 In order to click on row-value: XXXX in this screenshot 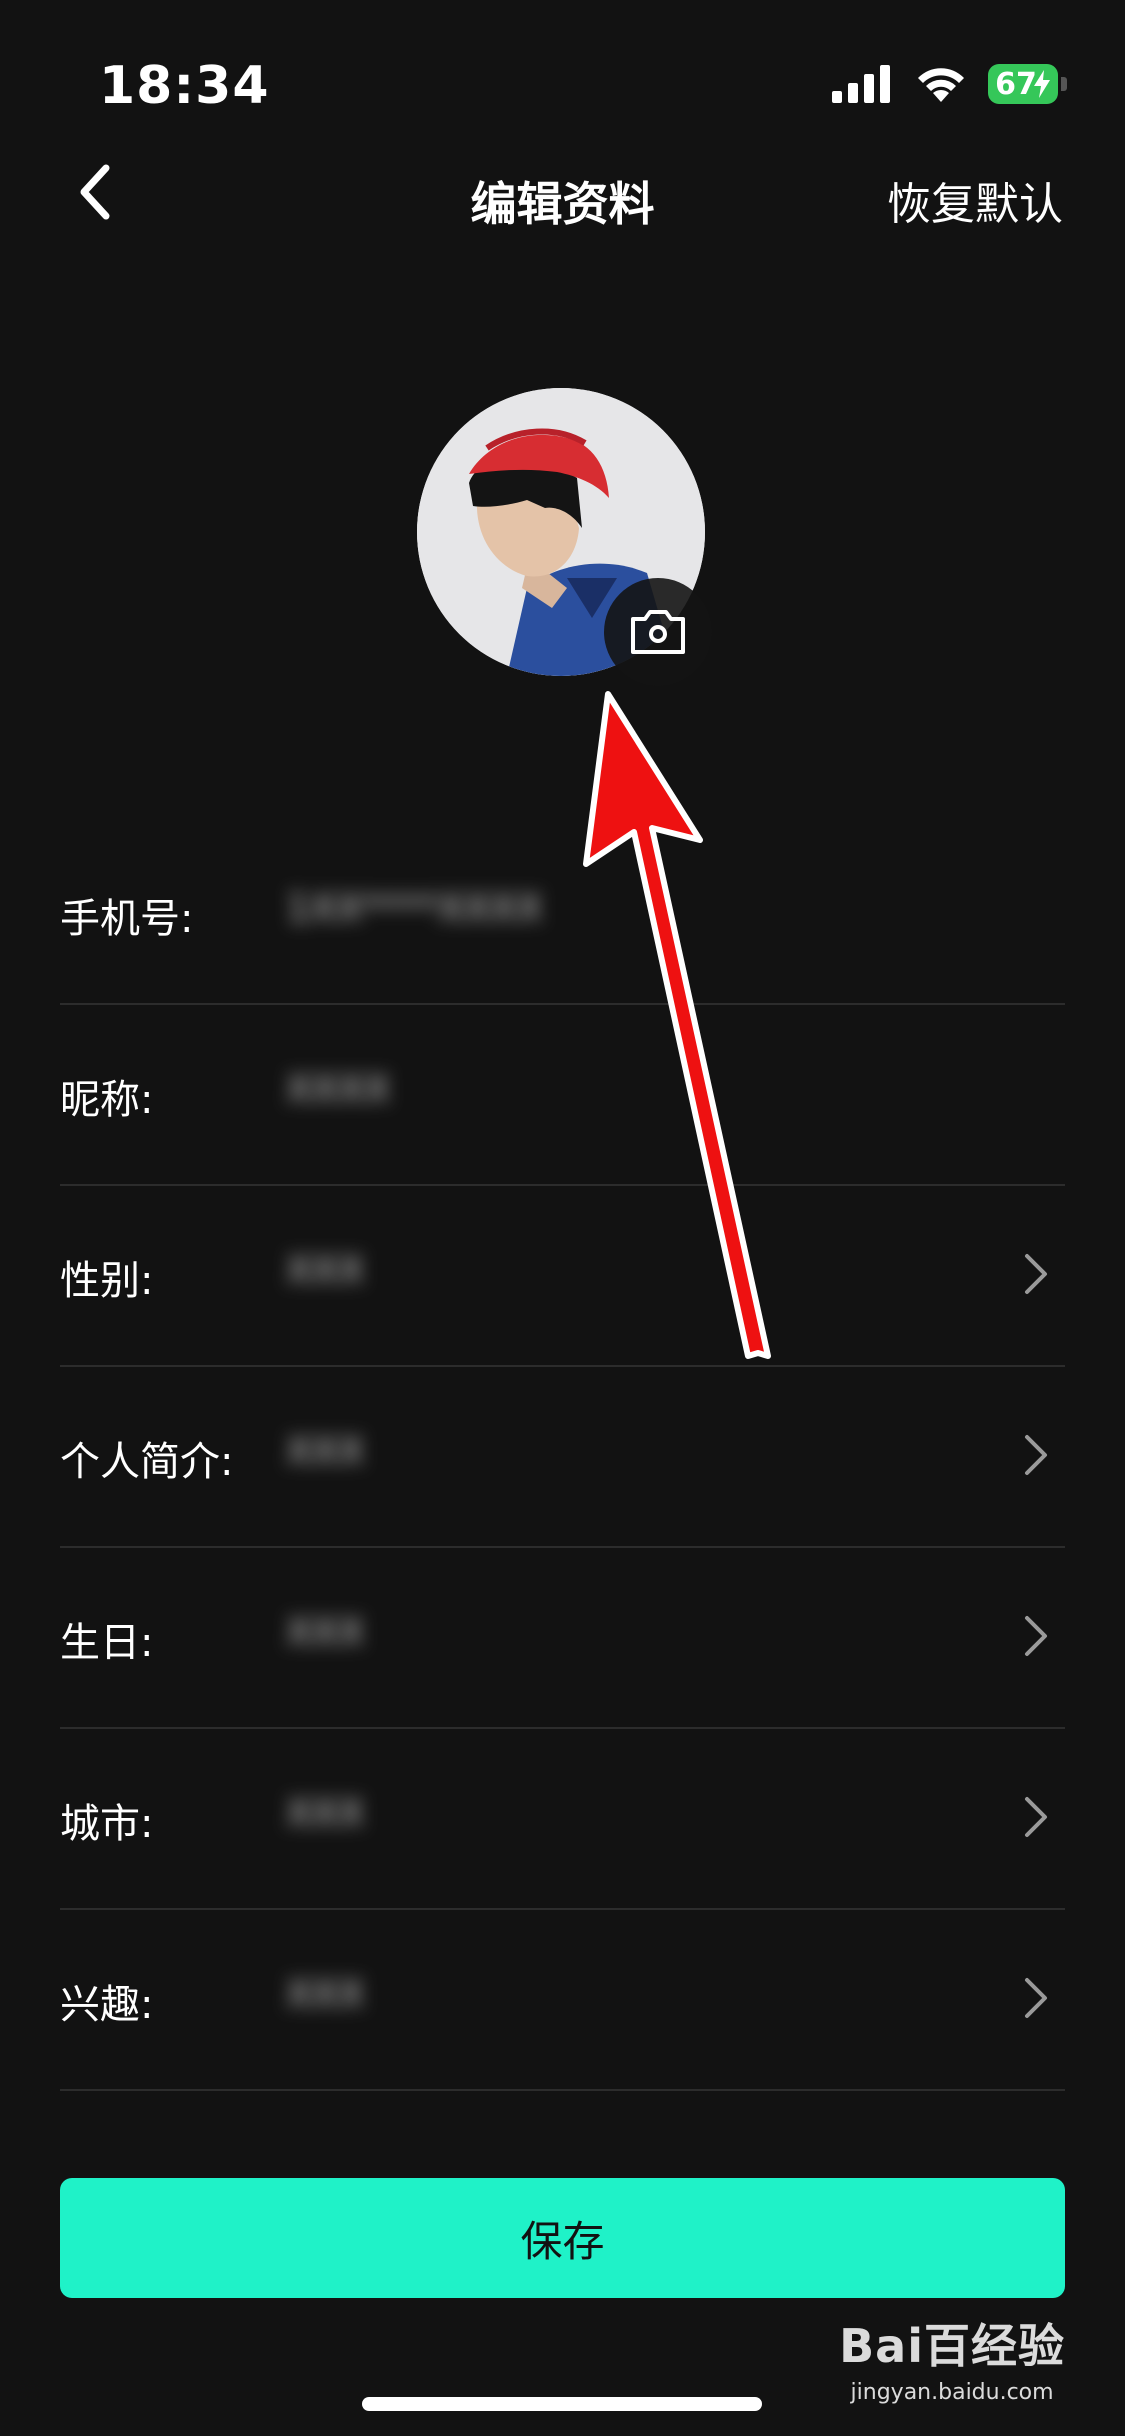, I will do `click(338, 1089)`.